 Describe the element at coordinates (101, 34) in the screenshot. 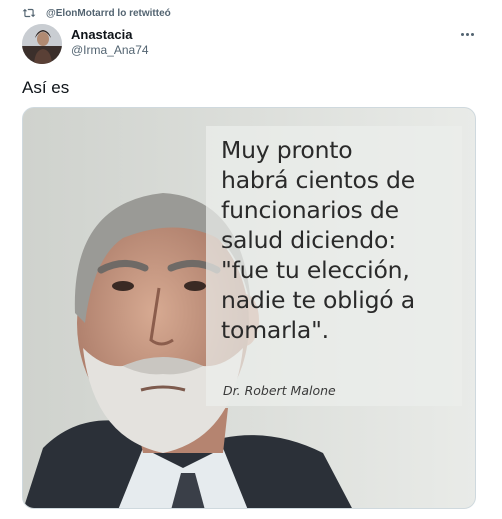

I see `author-name: Anastacia` at that location.